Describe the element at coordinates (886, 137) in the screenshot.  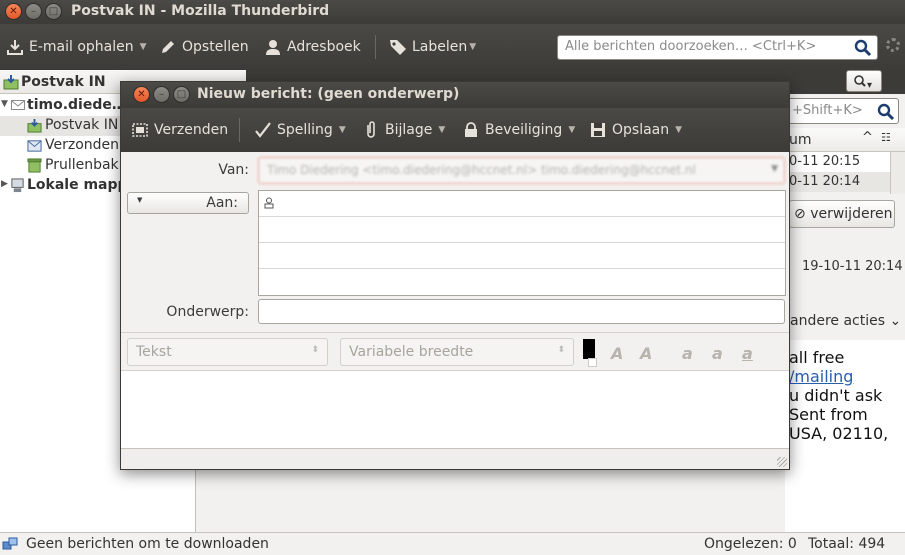
I see `column-picker-icon: ☷` at that location.